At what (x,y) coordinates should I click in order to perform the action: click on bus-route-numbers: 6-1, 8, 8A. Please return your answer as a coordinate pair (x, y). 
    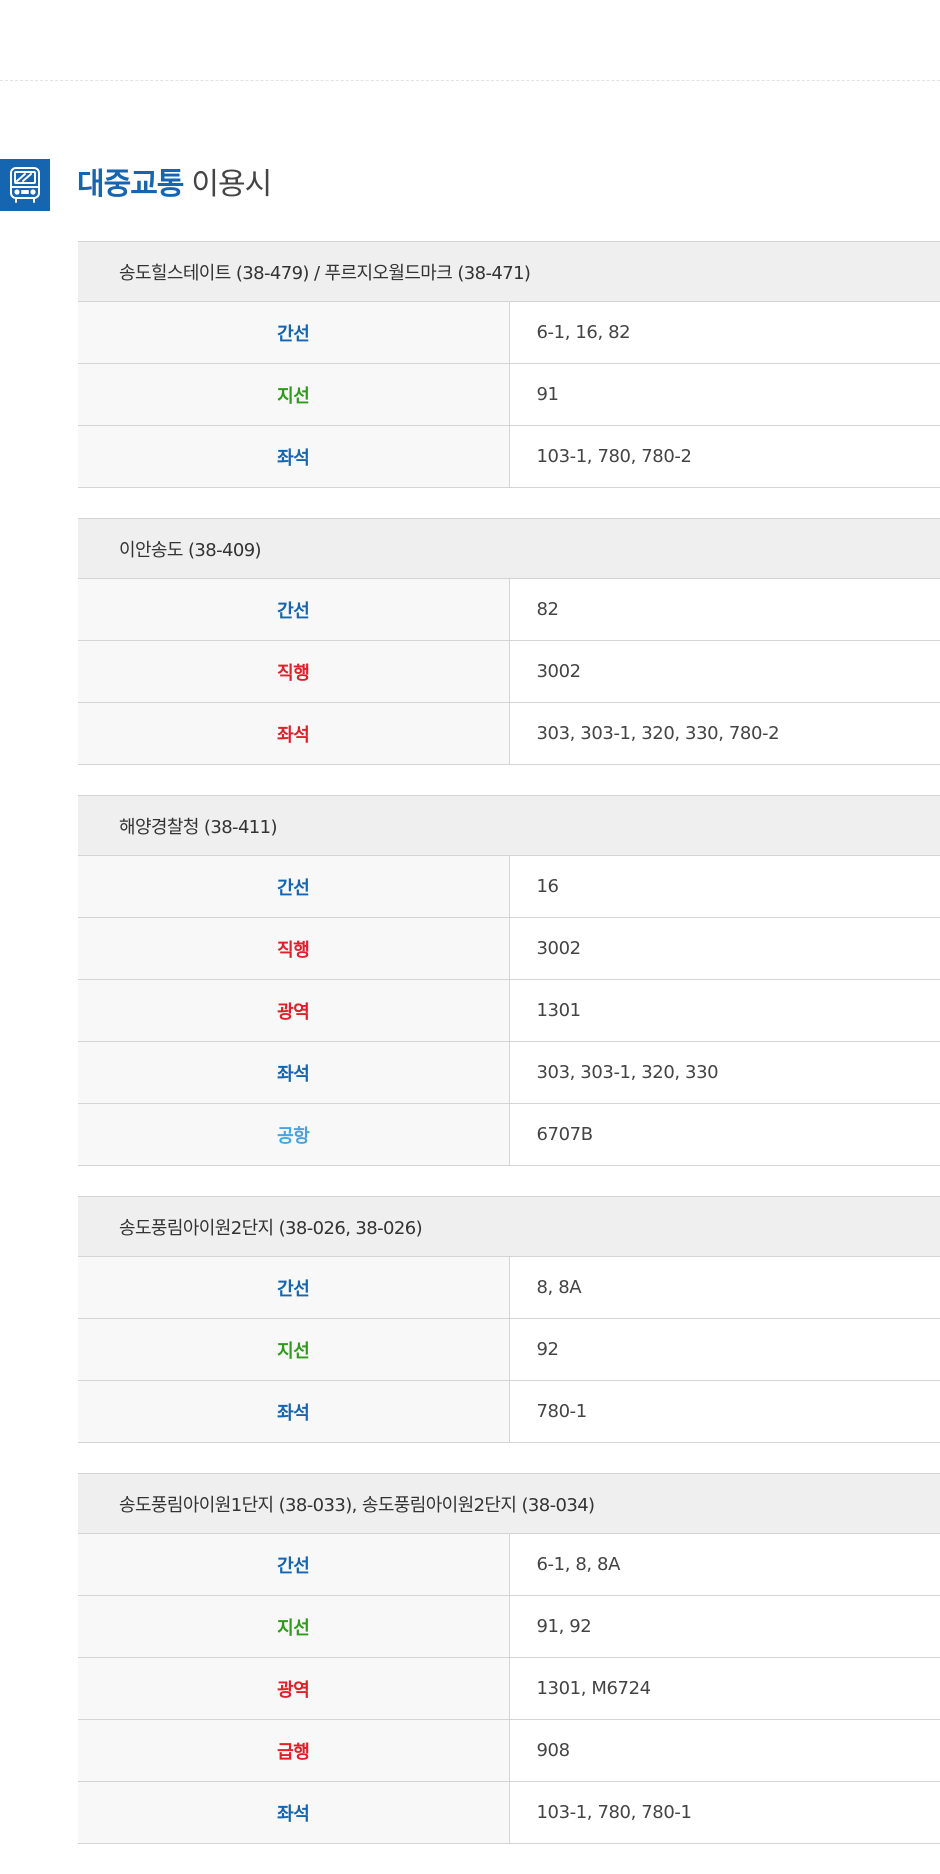
    Looking at the image, I should click on (724, 1564).